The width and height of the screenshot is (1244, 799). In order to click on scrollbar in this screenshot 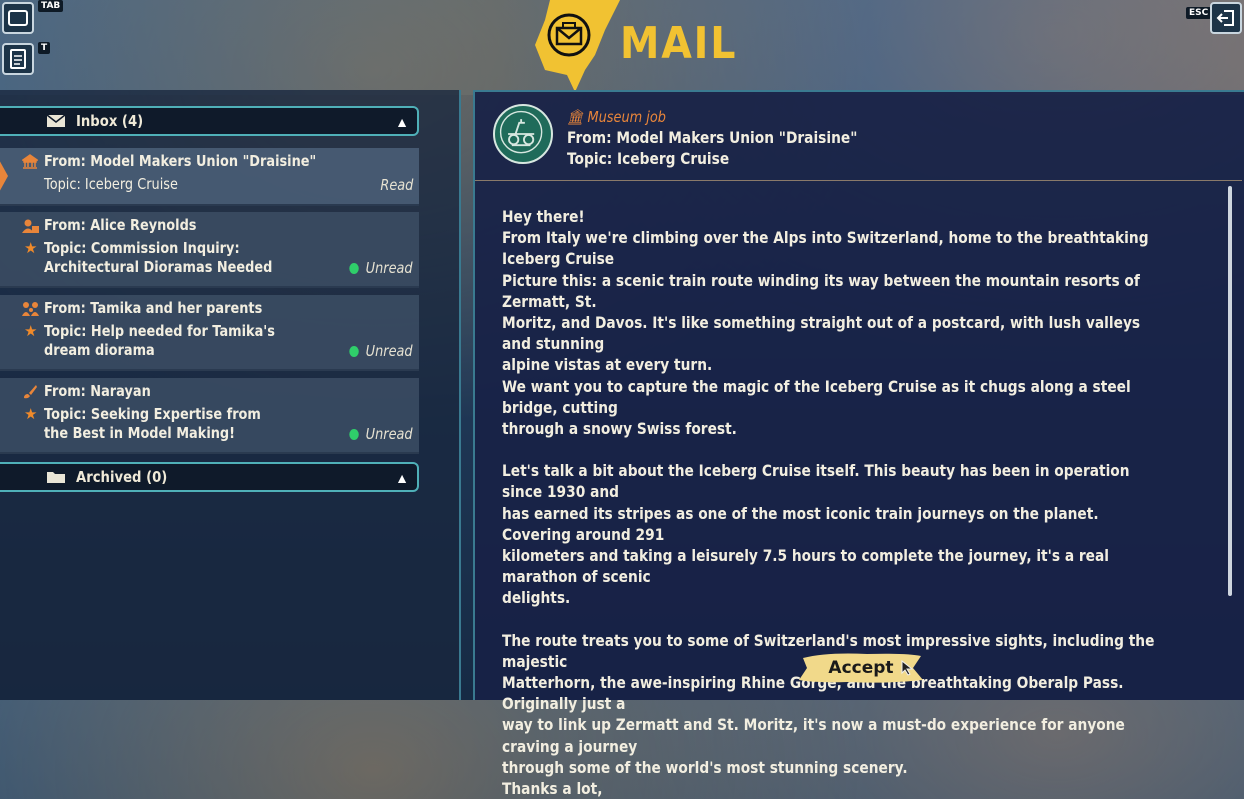, I will do `click(1230, 391)`.